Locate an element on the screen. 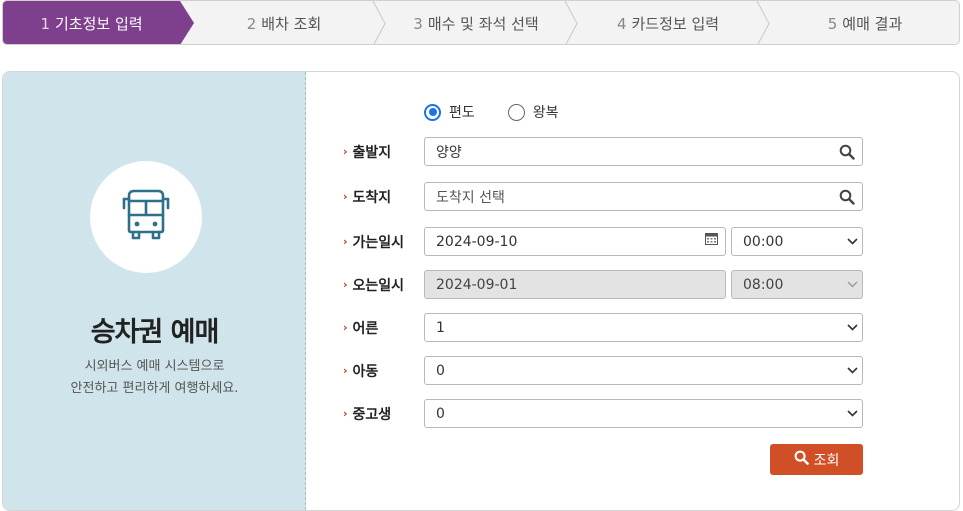 The image size is (963, 511). adult-label-text: 어른 is located at coordinates (365, 328).